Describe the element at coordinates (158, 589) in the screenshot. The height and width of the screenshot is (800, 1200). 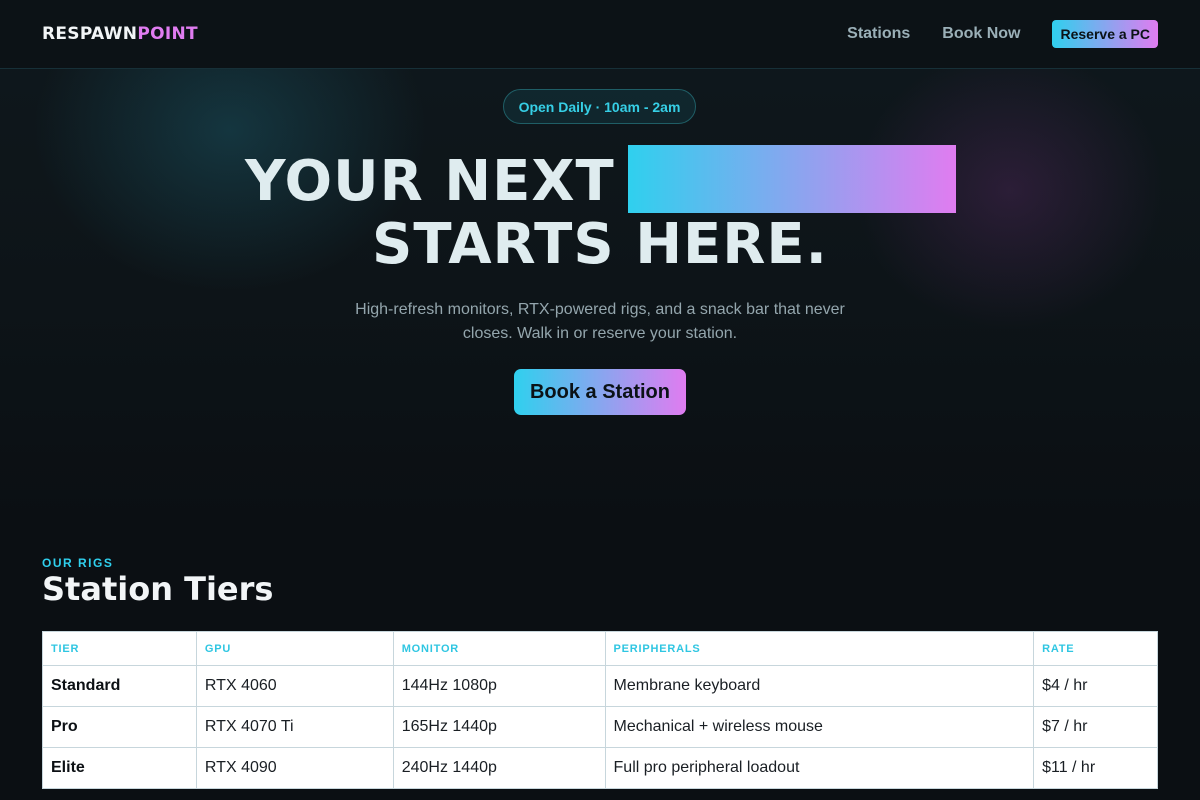
I see `section-title: Station Tiers` at that location.